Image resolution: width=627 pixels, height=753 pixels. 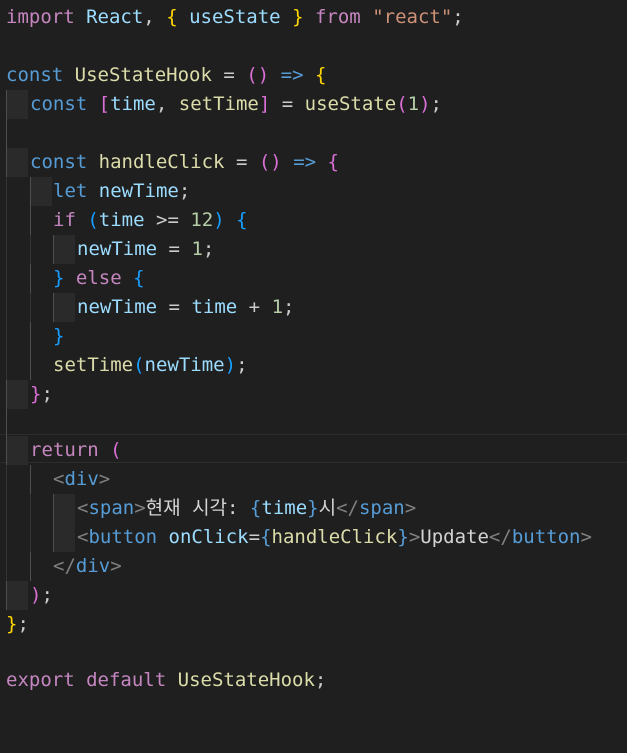 I want to click on code-line-12: }, so click(x=313, y=336).